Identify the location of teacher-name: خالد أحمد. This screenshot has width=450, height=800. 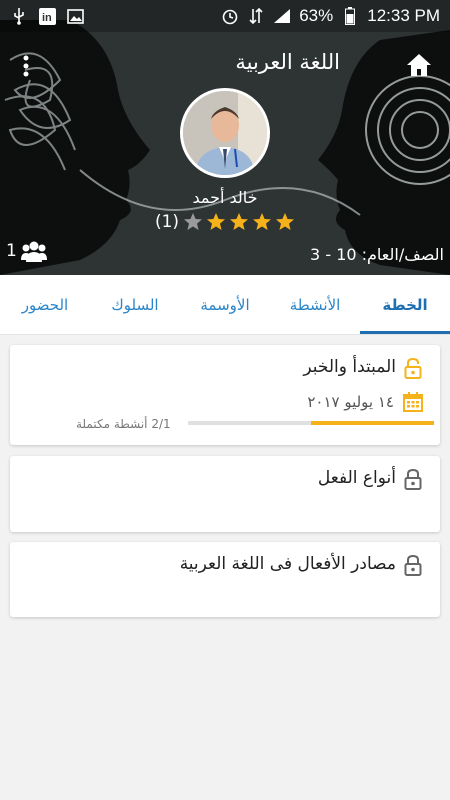
(225, 197).